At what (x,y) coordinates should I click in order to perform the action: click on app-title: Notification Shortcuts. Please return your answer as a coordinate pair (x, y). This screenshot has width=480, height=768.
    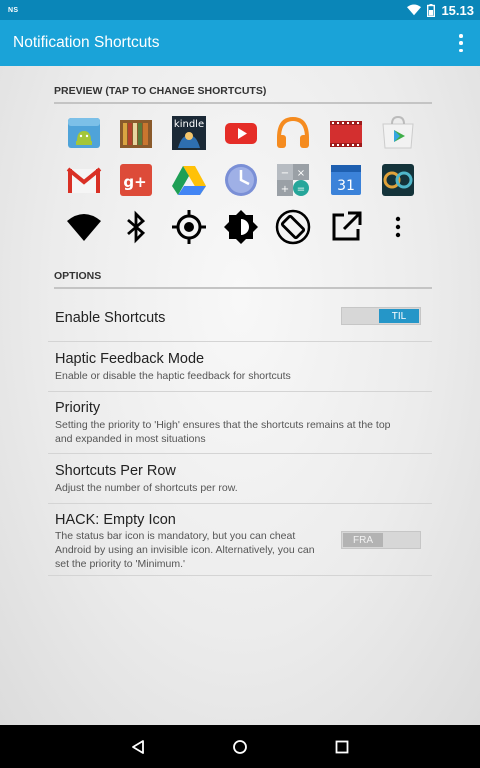
    Looking at the image, I should click on (86, 42).